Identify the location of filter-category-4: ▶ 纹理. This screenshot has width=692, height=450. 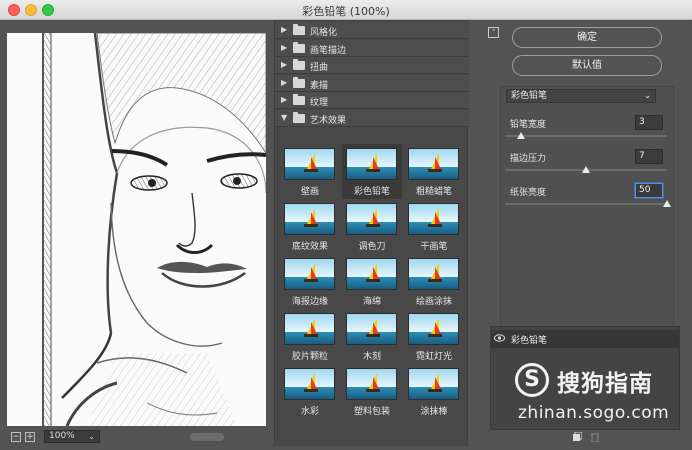
(372, 100).